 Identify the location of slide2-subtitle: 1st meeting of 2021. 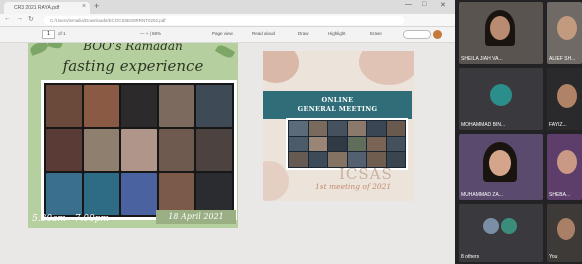
(353, 186).